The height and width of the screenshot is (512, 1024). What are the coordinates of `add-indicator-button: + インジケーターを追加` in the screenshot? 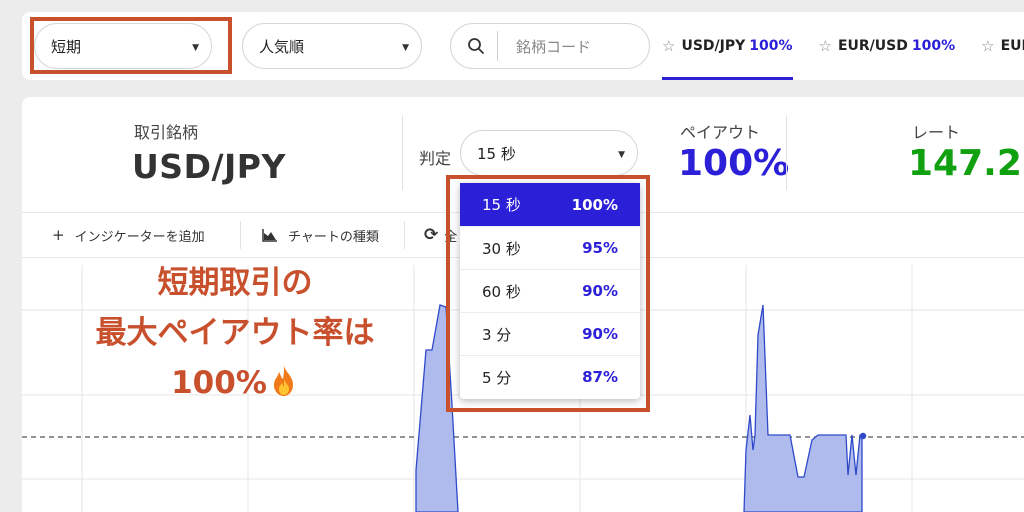 It's located at (128, 235).